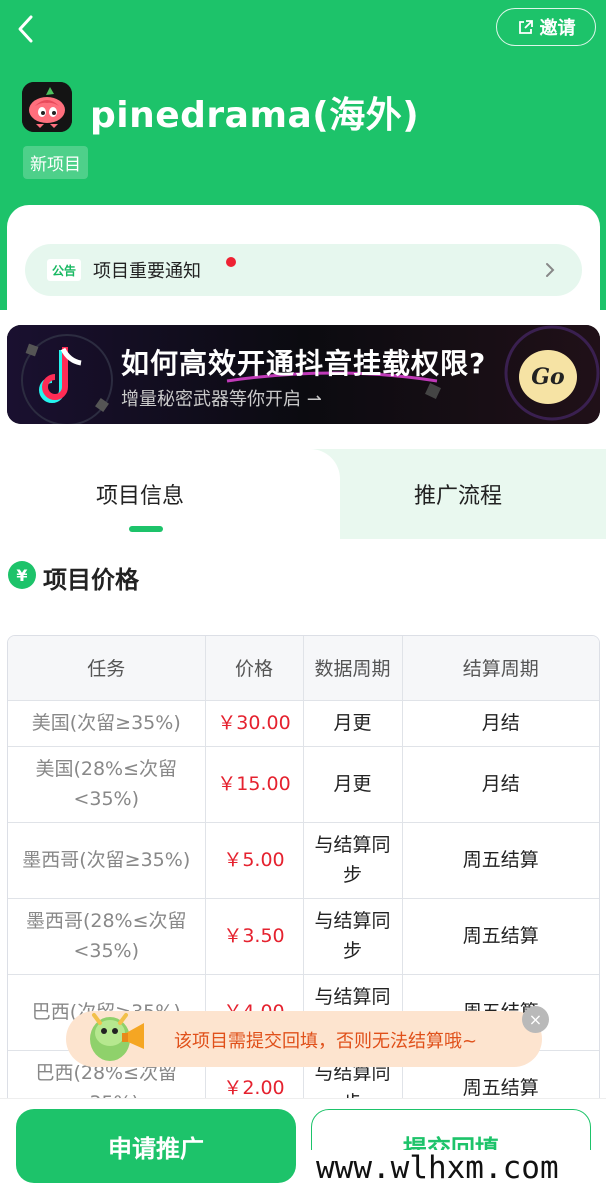 Image resolution: width=606 pixels, height=1191 pixels. I want to click on notice-text: 项目重要通知, so click(147, 271).